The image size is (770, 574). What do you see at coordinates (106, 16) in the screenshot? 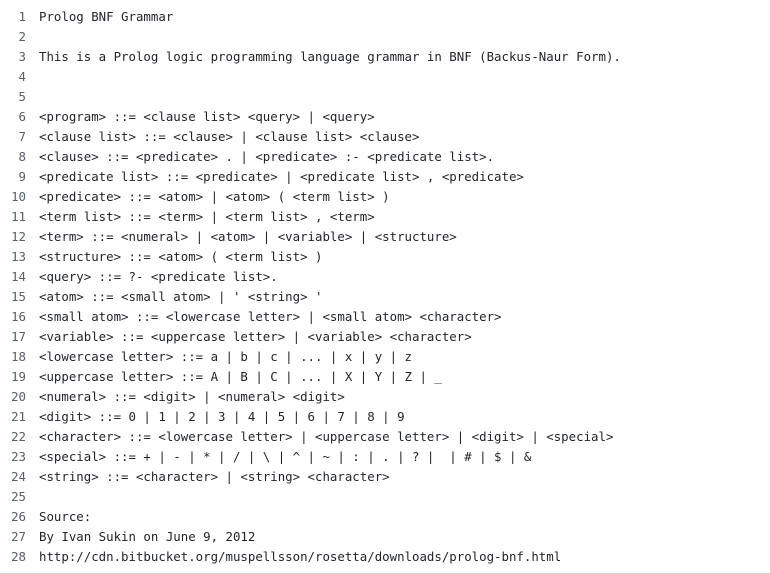
I see `line-text: Prolog BNF Grammar` at bounding box center [106, 16].